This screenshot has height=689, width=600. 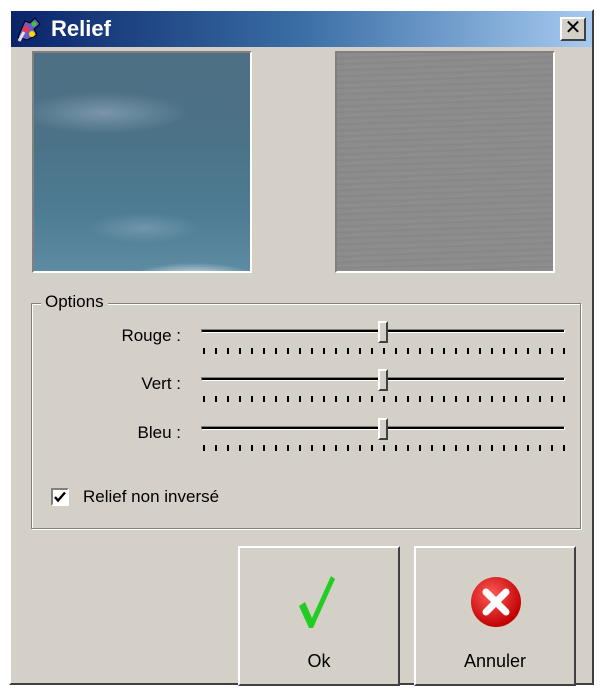 I want to click on rouge-label: Rouge :, so click(x=151, y=335).